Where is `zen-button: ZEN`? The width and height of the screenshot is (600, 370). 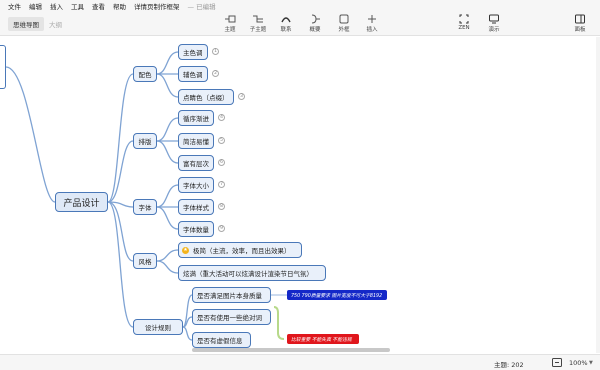
zen-button: ZEN is located at coordinates (464, 22).